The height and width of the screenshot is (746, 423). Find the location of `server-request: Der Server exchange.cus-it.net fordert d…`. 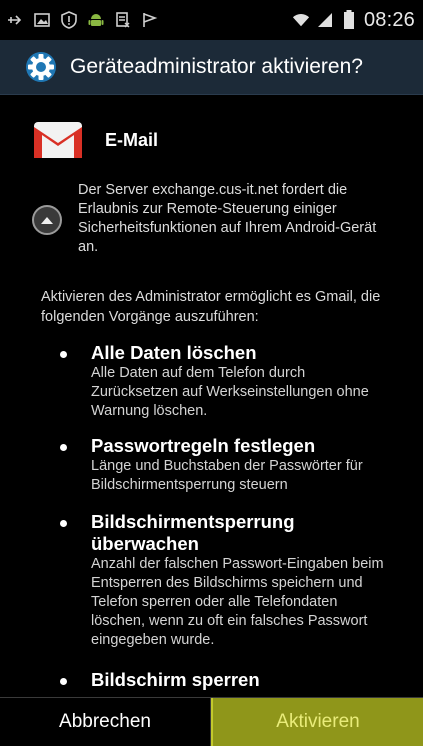

server-request: Der Server exchange.cus-it.net fordert d… is located at coordinates (222, 219).